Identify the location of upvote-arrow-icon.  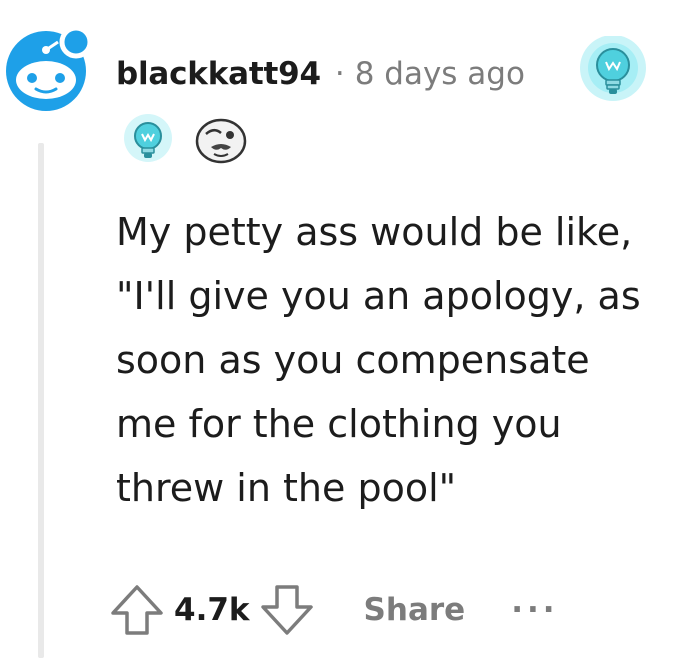
(137, 610).